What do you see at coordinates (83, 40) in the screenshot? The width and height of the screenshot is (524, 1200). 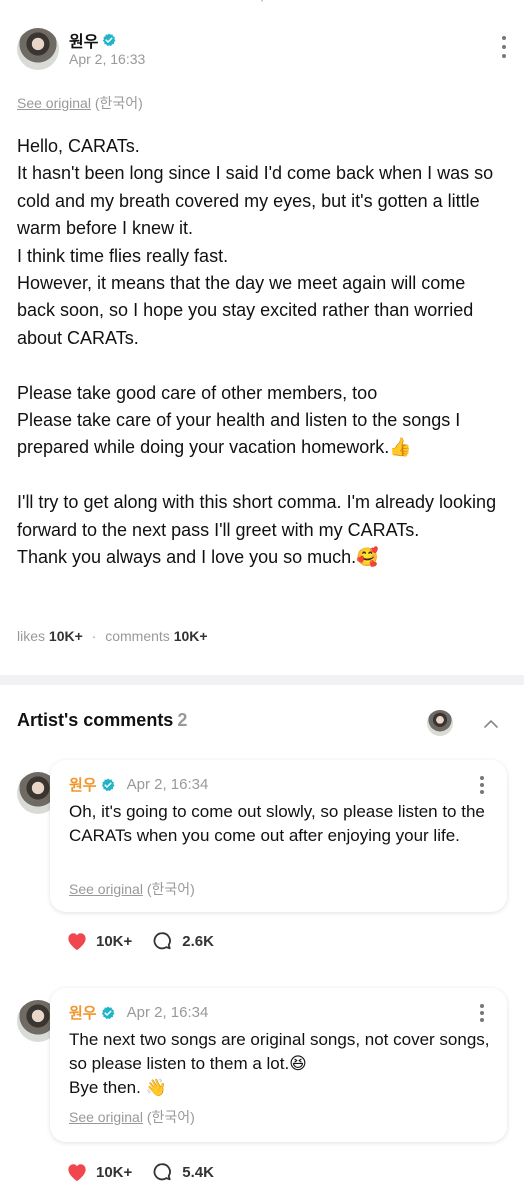 I see `author-name: 원우` at bounding box center [83, 40].